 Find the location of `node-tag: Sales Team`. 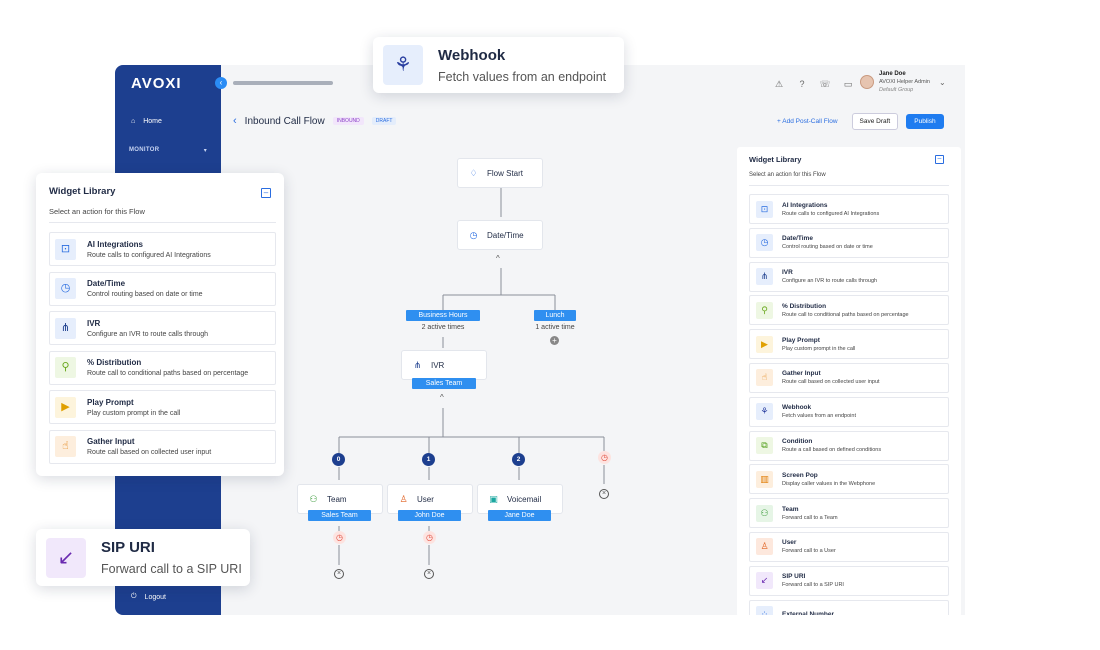

node-tag: Sales Team is located at coordinates (339, 515).